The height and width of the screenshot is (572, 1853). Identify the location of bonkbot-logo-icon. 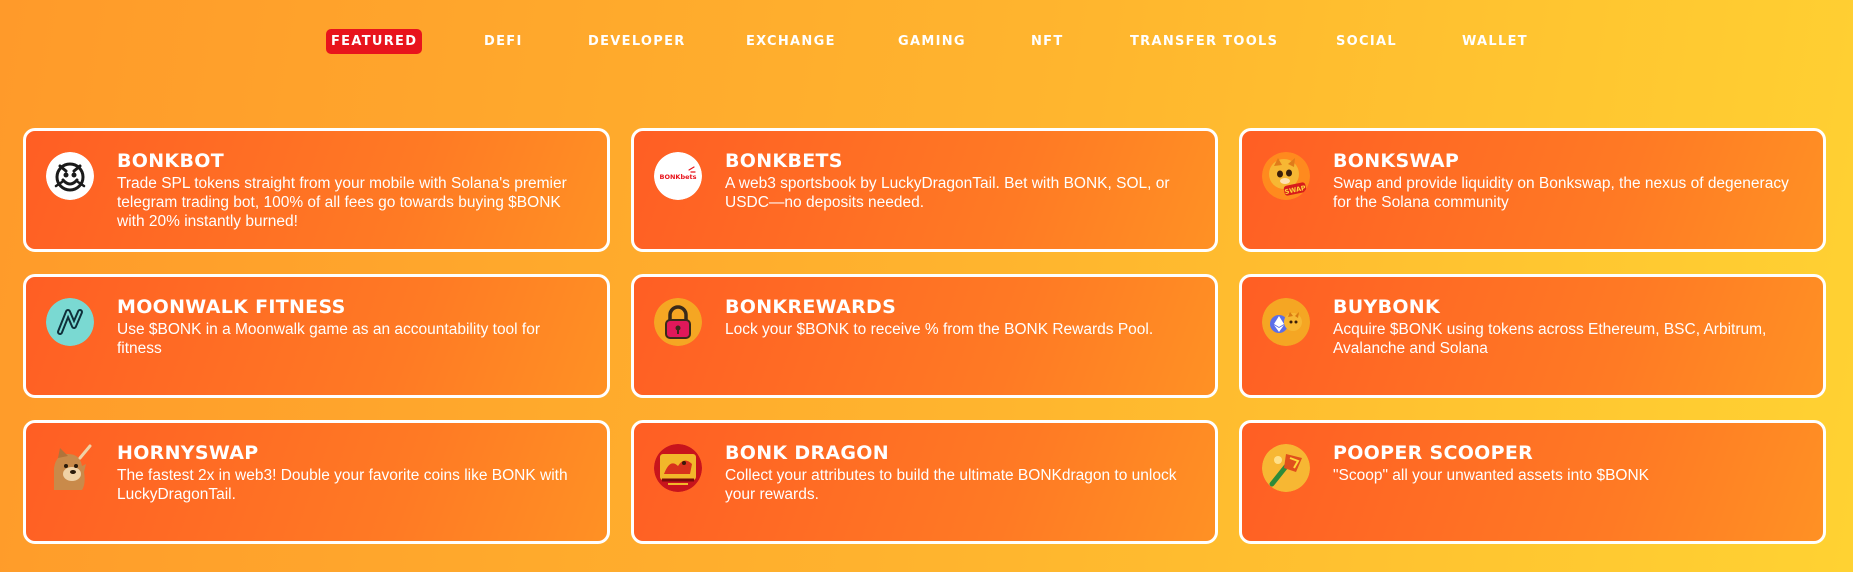
(70, 176).